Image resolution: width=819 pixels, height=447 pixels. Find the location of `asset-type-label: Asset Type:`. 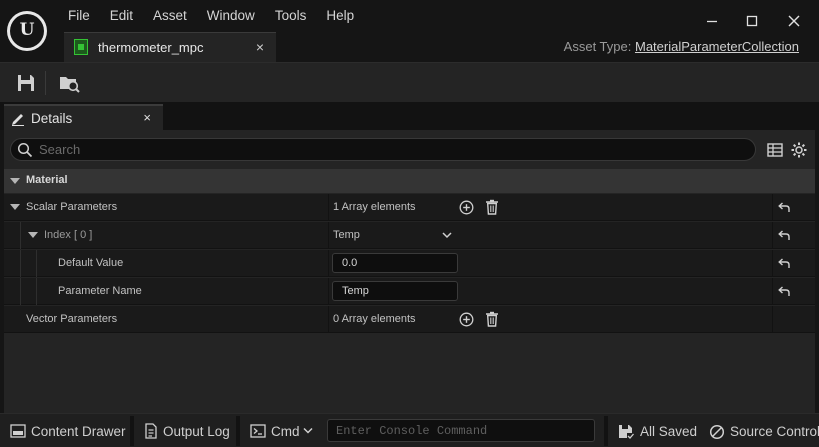

asset-type-label: Asset Type: is located at coordinates (597, 46).